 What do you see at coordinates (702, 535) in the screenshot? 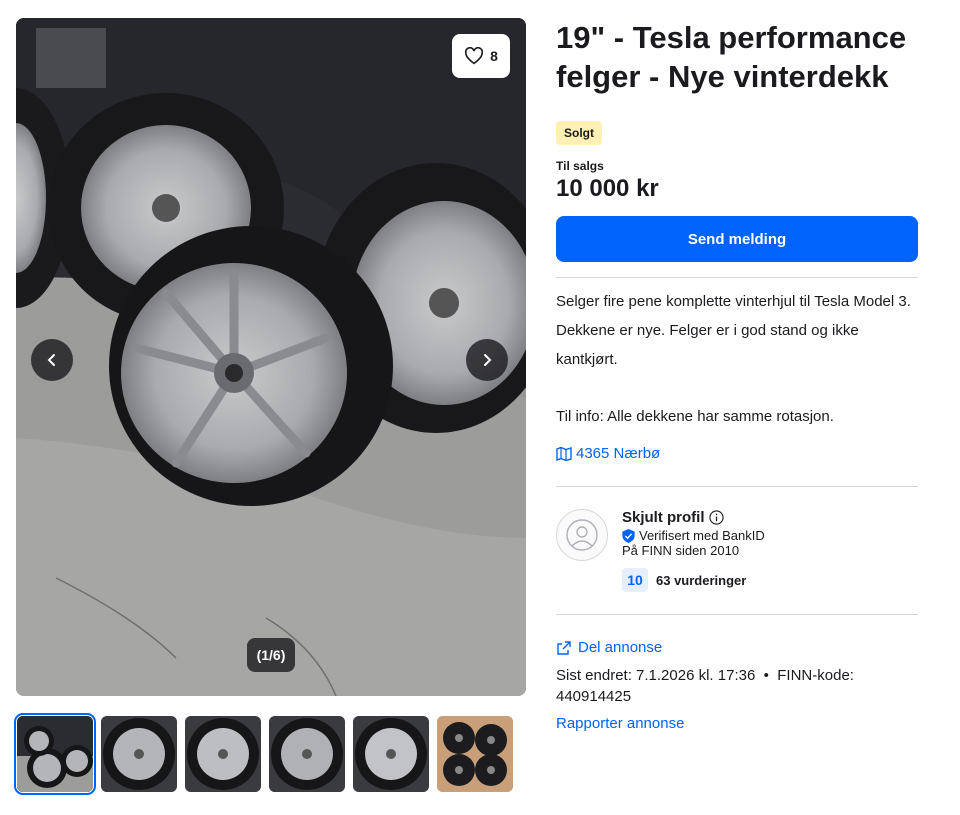
I see `verified-text: Verifisert med BankID` at bounding box center [702, 535].